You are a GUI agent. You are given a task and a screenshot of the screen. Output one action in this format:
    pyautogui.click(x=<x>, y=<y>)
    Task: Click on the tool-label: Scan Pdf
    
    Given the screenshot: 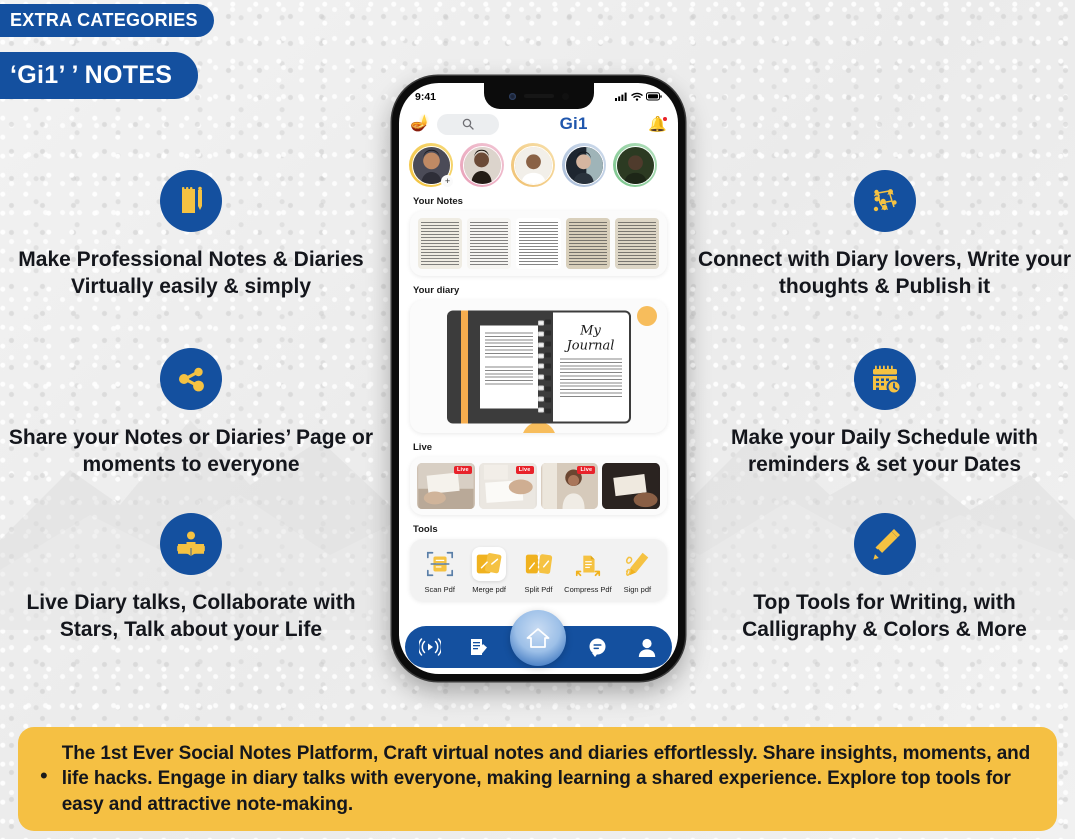 What is the action you would take?
    pyautogui.click(x=439, y=589)
    